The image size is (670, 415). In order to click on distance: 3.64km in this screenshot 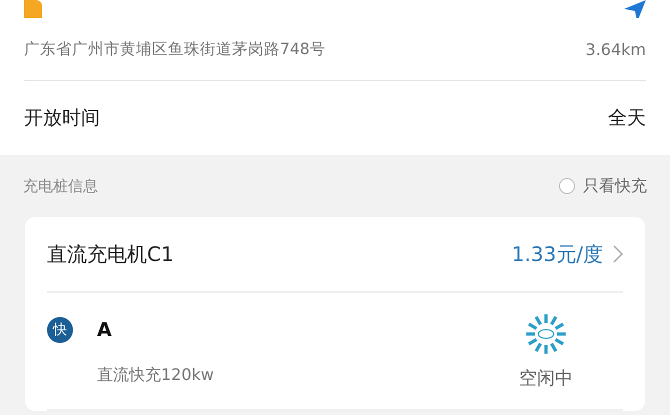, I will do `click(616, 49)`.